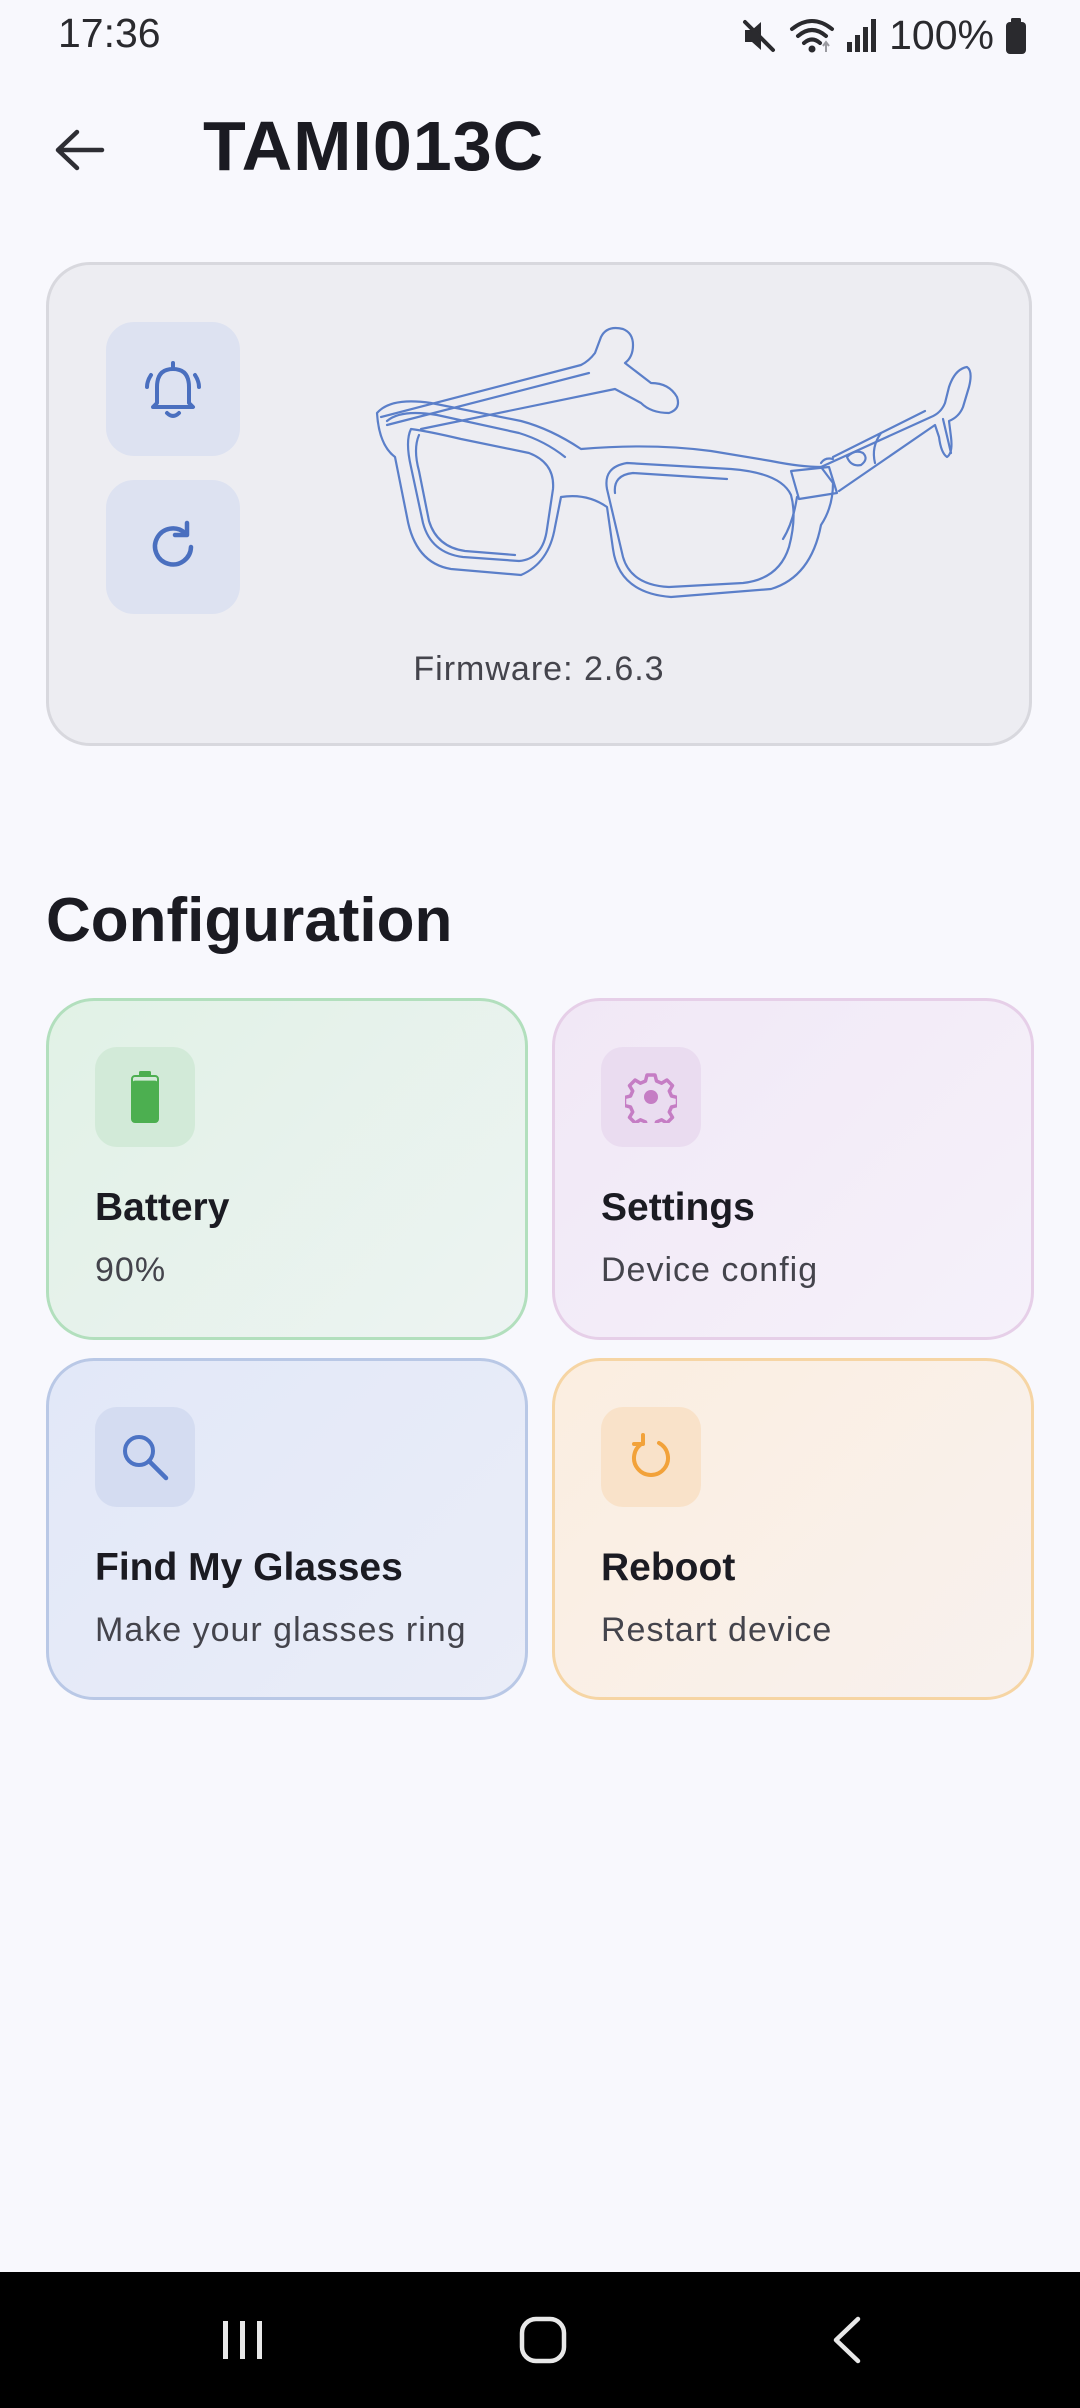  Describe the element at coordinates (281, 1630) in the screenshot. I see `find-glasses-tile-subtitle: Make your glasses ring` at that location.